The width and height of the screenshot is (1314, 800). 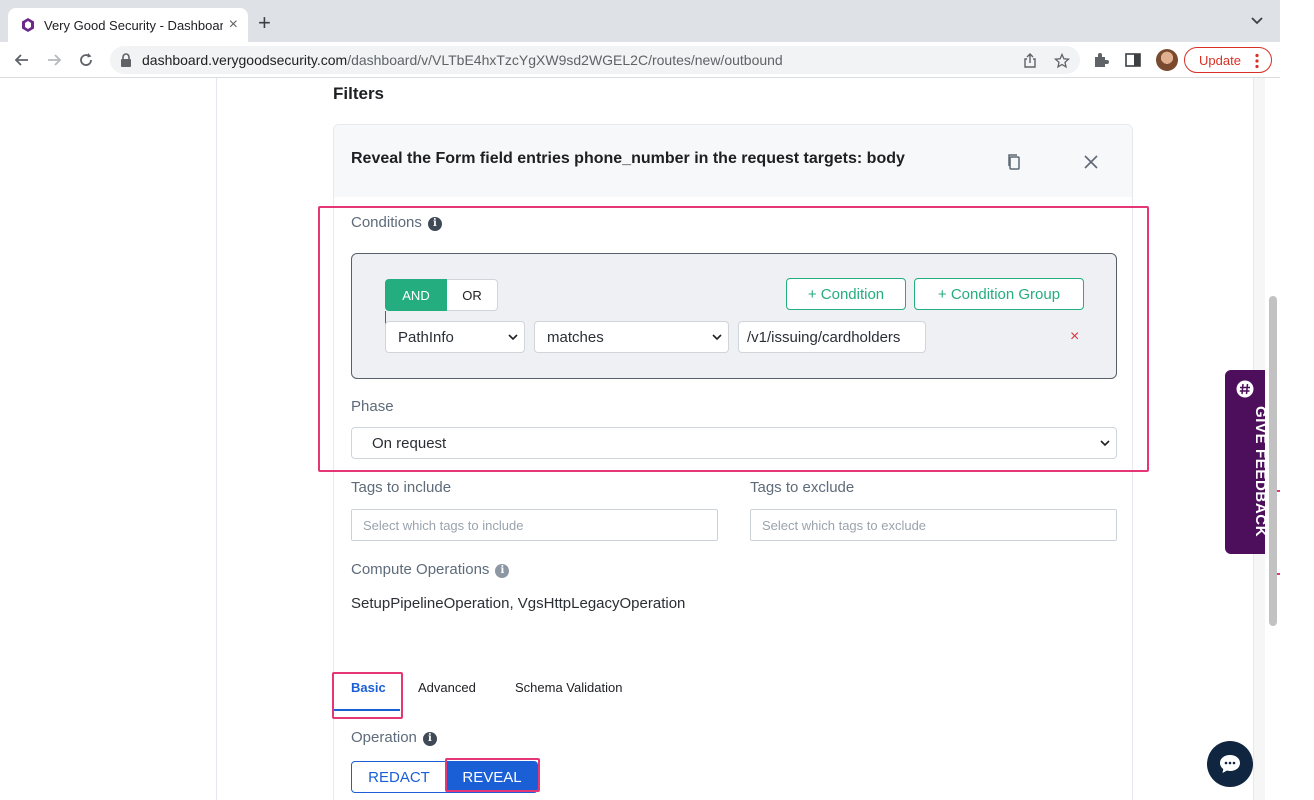 I want to click on give-feedback-tab: GIVE FEEDBACK, so click(x=1247, y=462).